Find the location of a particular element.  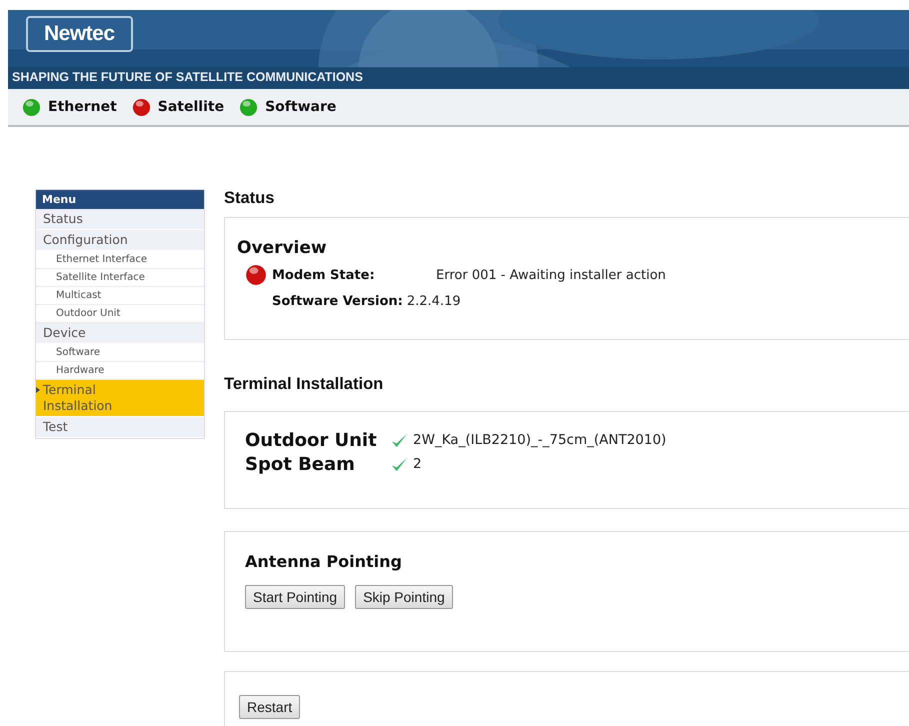

menu-item: Status is located at coordinates (120, 219).